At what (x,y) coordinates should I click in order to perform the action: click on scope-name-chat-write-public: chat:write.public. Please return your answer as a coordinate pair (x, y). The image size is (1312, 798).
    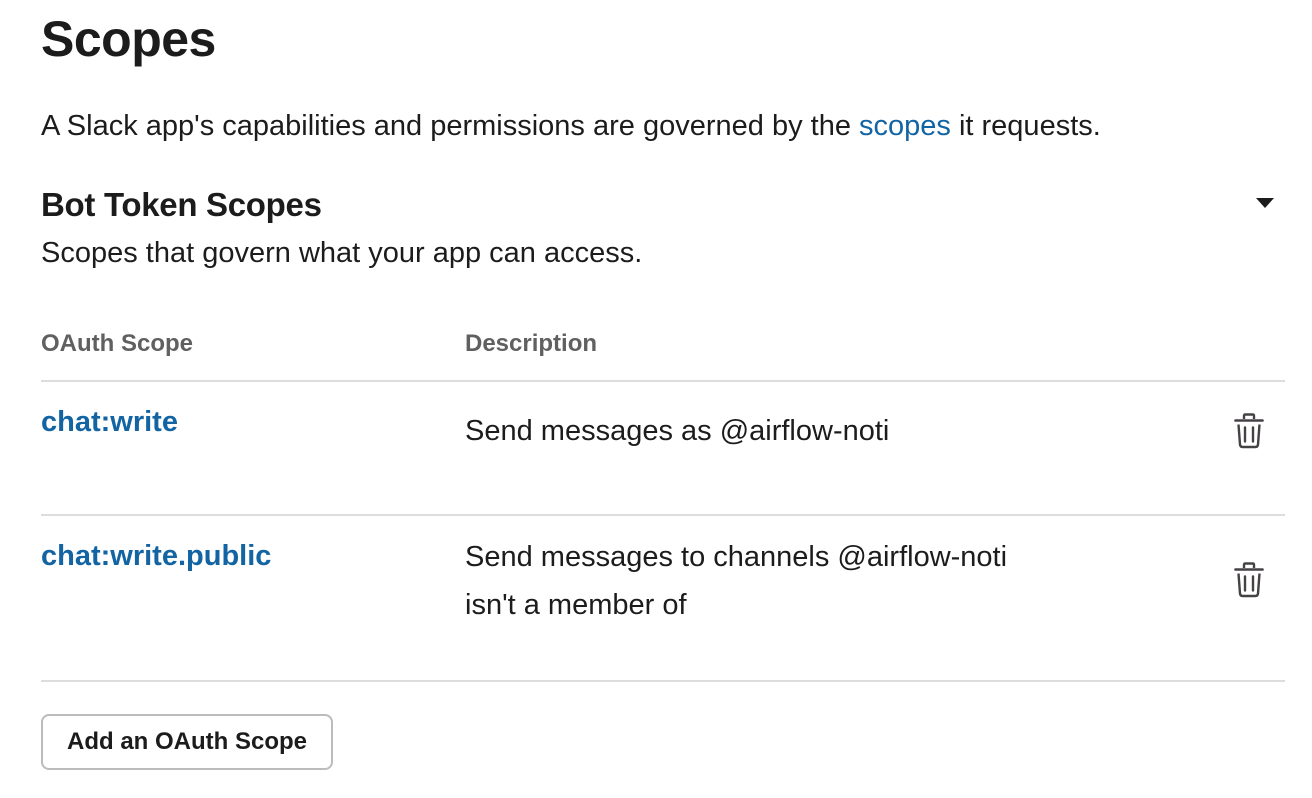
    Looking at the image, I should click on (156, 556).